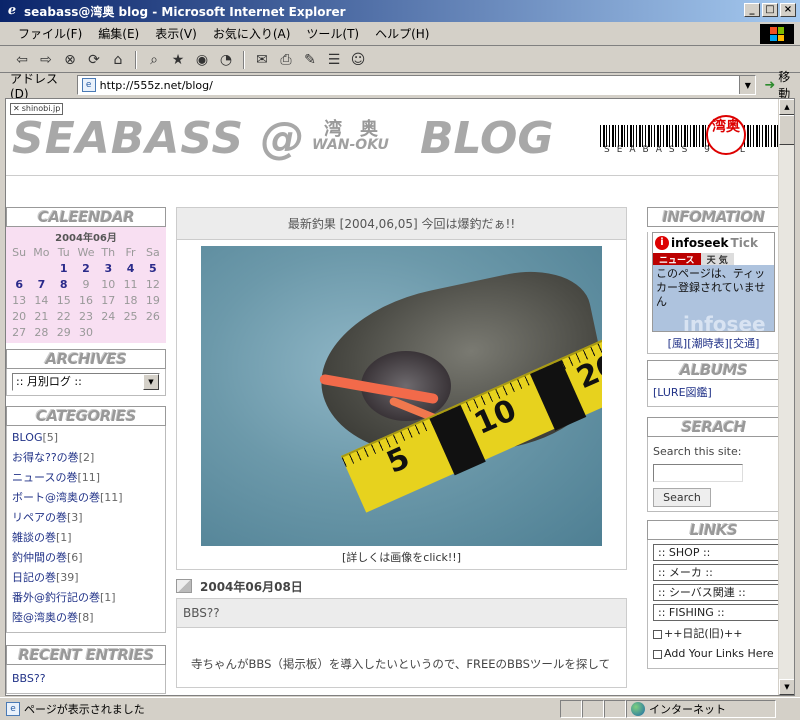  Describe the element at coordinates (108, 332) in the screenshot. I see `calendar-day` at that location.